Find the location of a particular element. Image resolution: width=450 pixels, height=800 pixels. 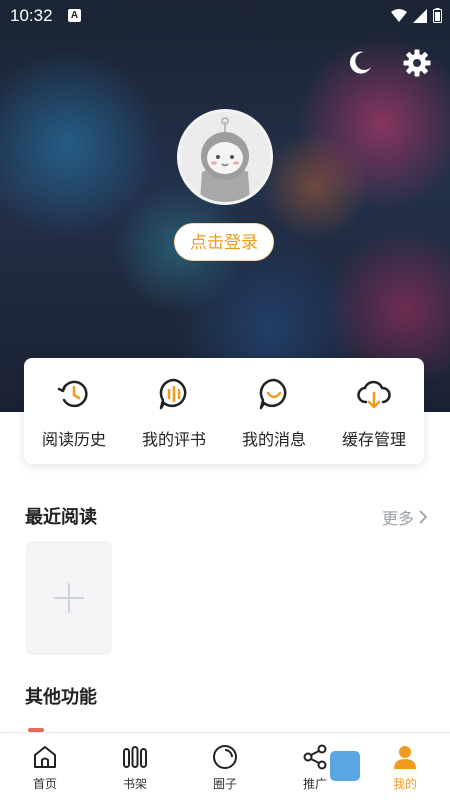

status-indicator: A is located at coordinates (74, 15).